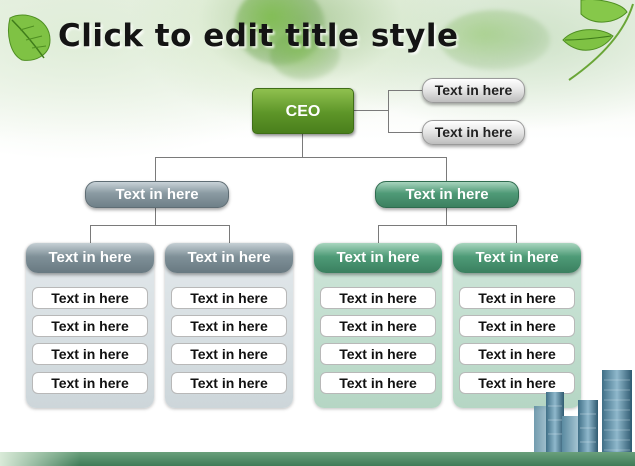  I want to click on footer-highlight, so click(40, 459).